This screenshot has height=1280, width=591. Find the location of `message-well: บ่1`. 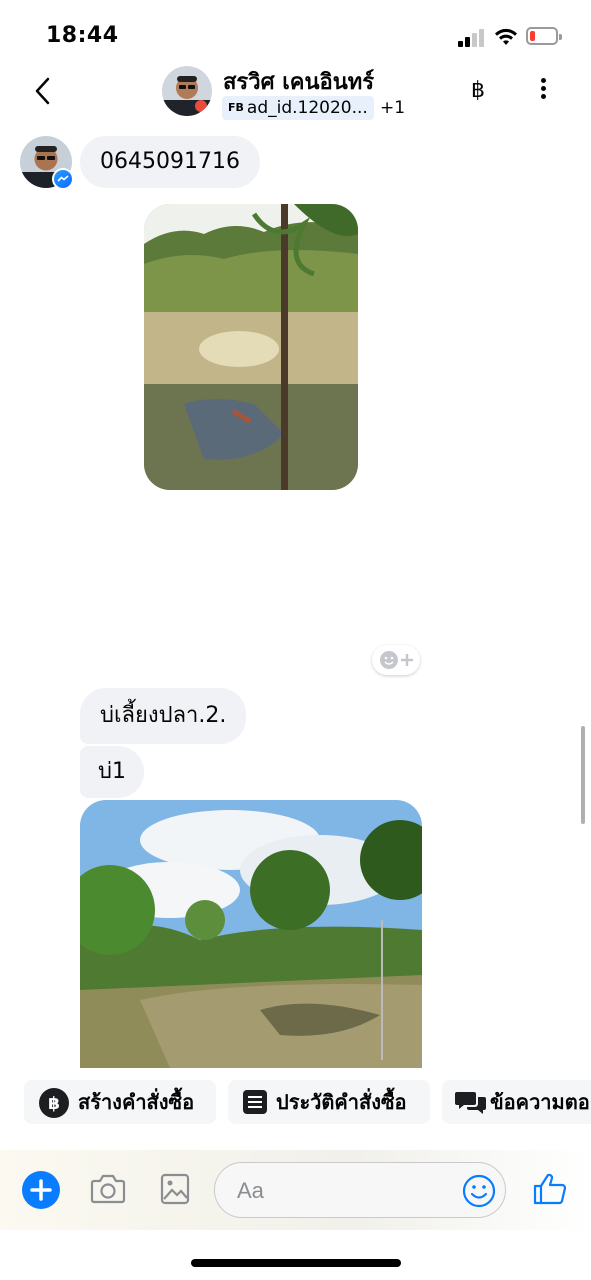

message-well: บ่1 is located at coordinates (112, 772).